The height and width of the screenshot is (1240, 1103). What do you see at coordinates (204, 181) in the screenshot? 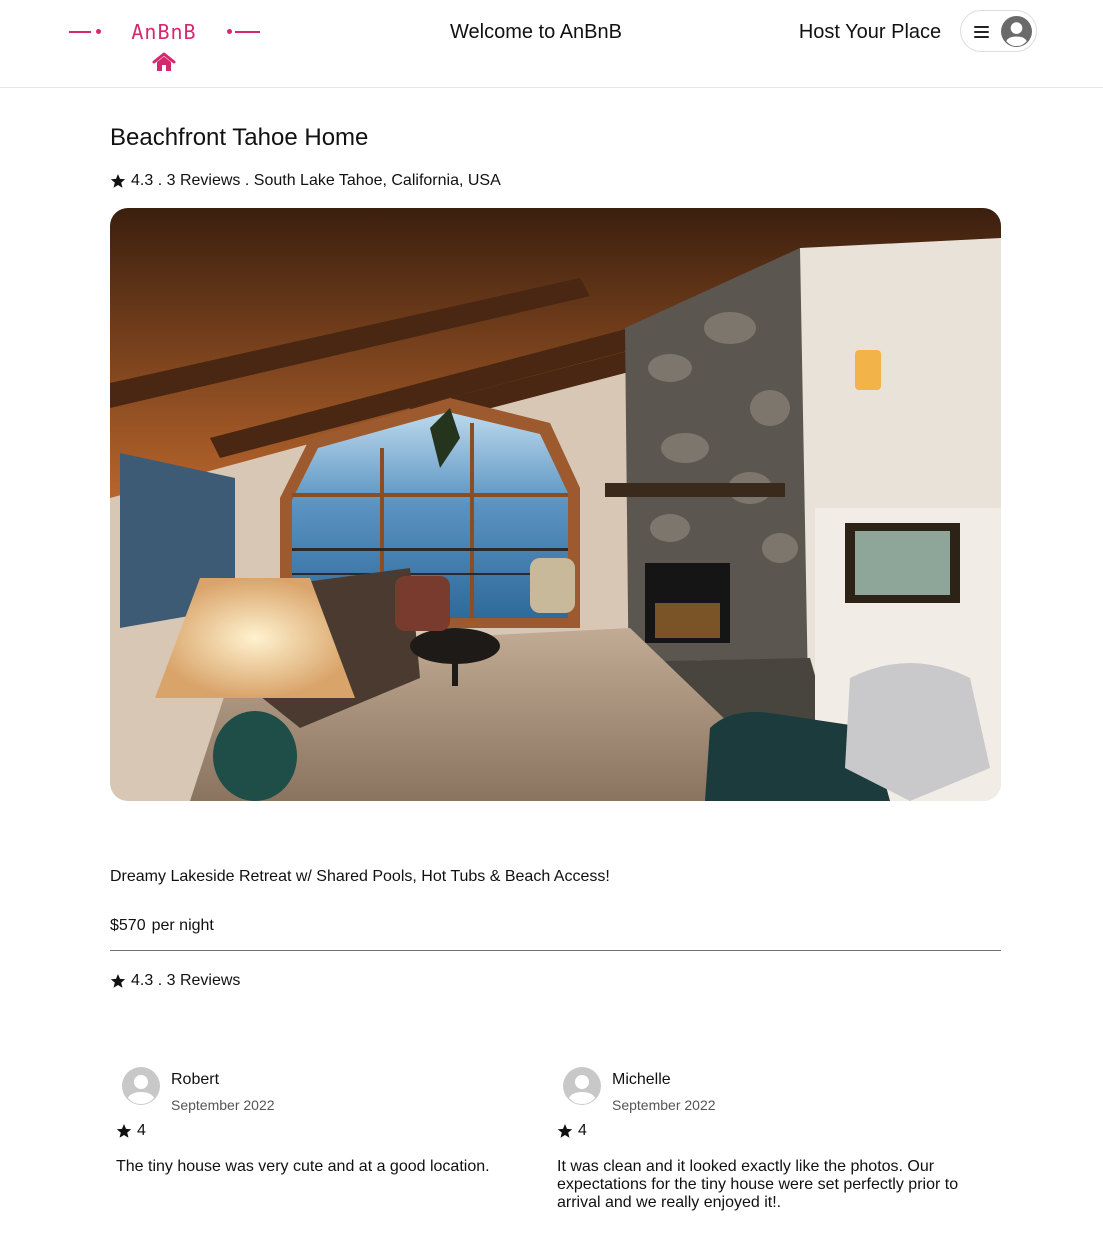
I see `listing-reviews-count: 3 Reviews` at bounding box center [204, 181].